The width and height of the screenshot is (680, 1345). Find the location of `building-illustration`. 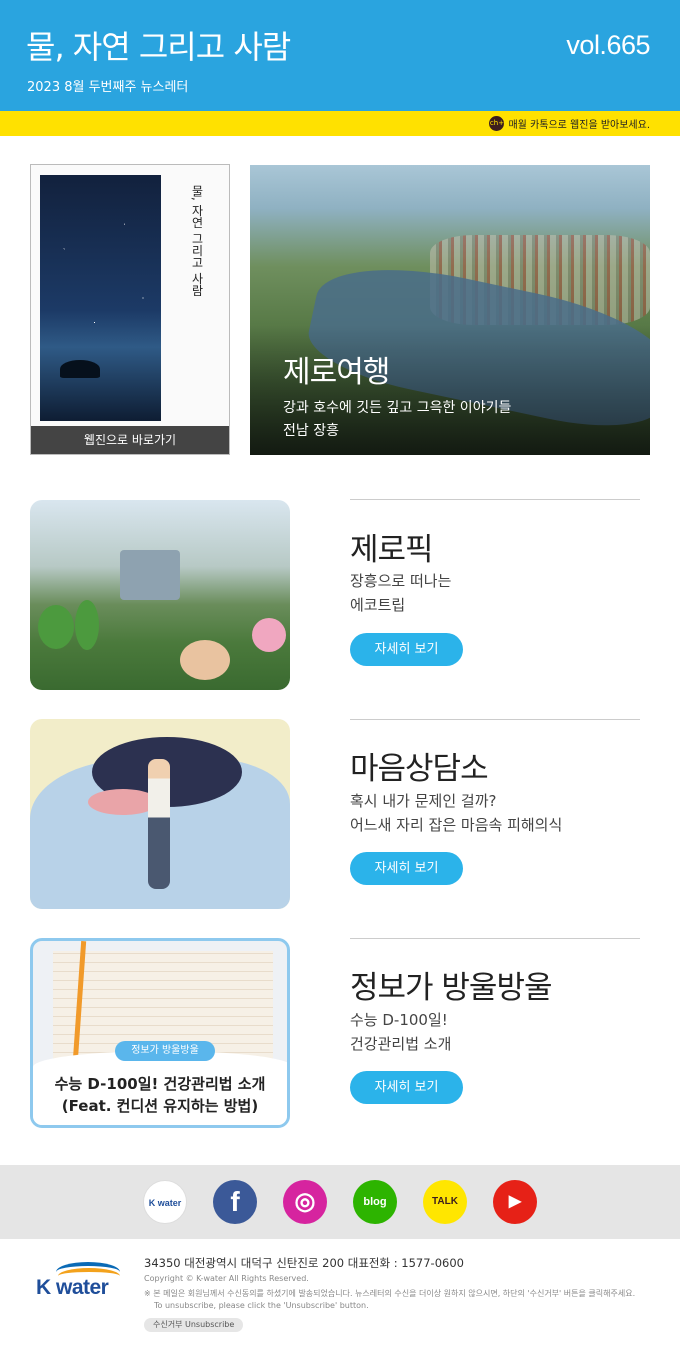

building-illustration is located at coordinates (150, 575).